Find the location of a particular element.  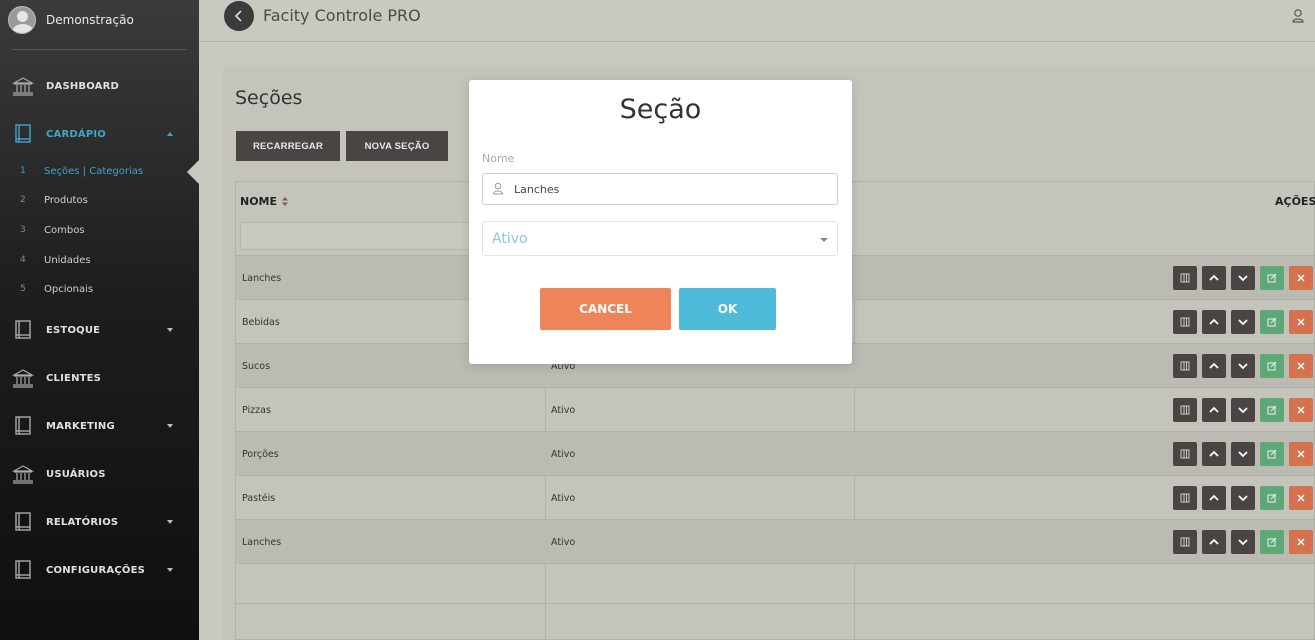

row-name: Porções is located at coordinates (260, 454).